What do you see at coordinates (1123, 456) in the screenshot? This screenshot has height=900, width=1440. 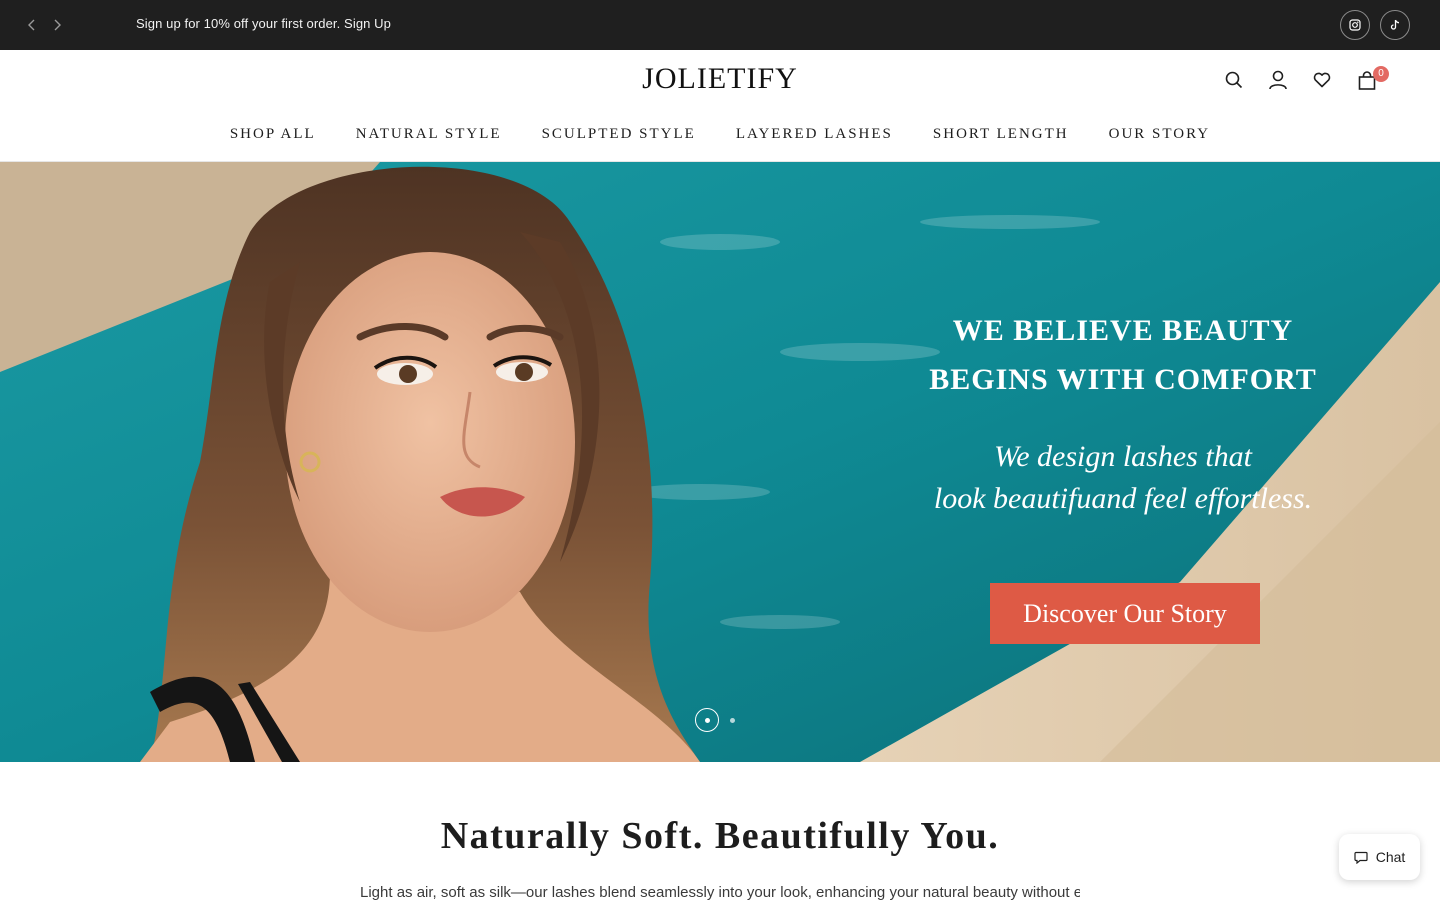 I see `hero-subheading-line-1: We design lashes that` at bounding box center [1123, 456].